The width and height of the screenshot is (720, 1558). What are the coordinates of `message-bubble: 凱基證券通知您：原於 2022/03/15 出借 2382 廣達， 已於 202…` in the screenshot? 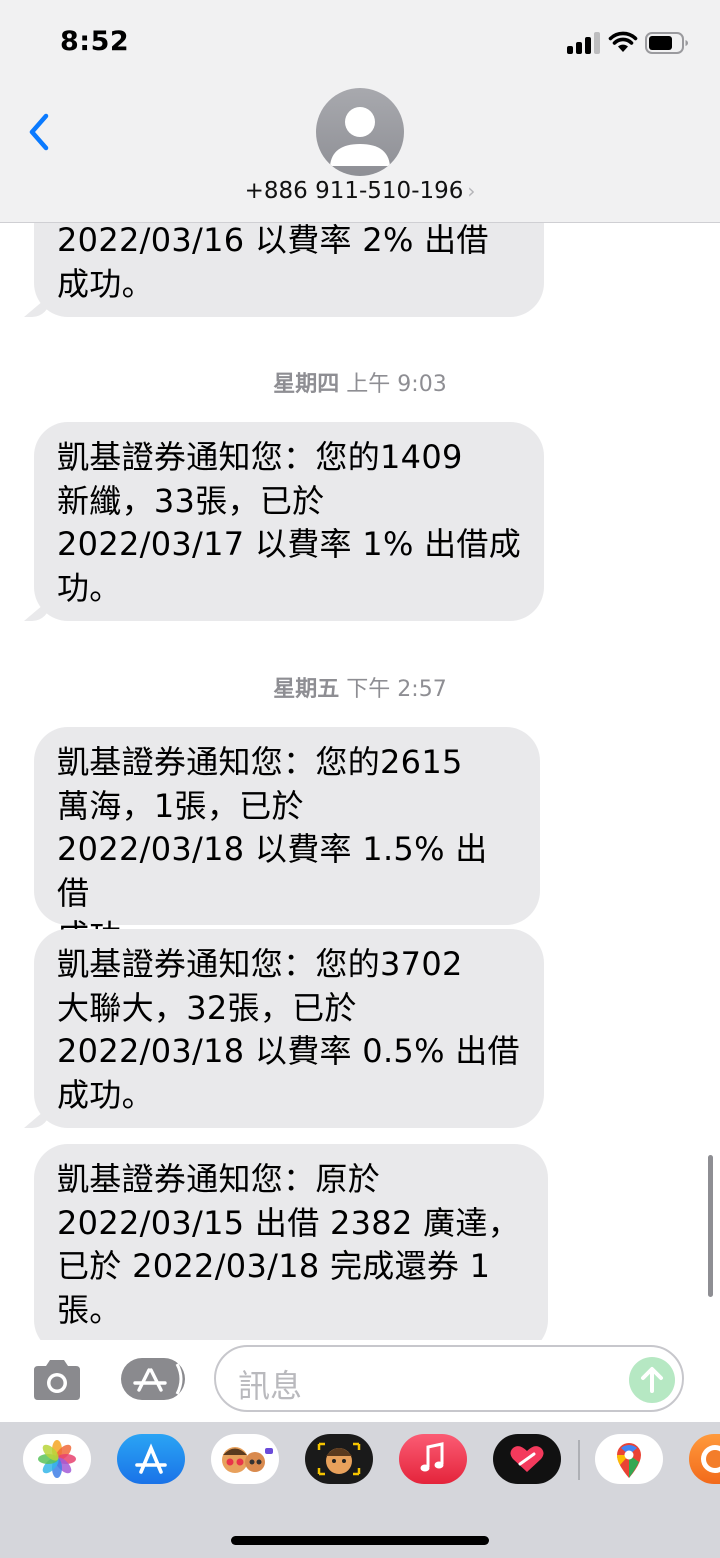 It's located at (291, 1242).